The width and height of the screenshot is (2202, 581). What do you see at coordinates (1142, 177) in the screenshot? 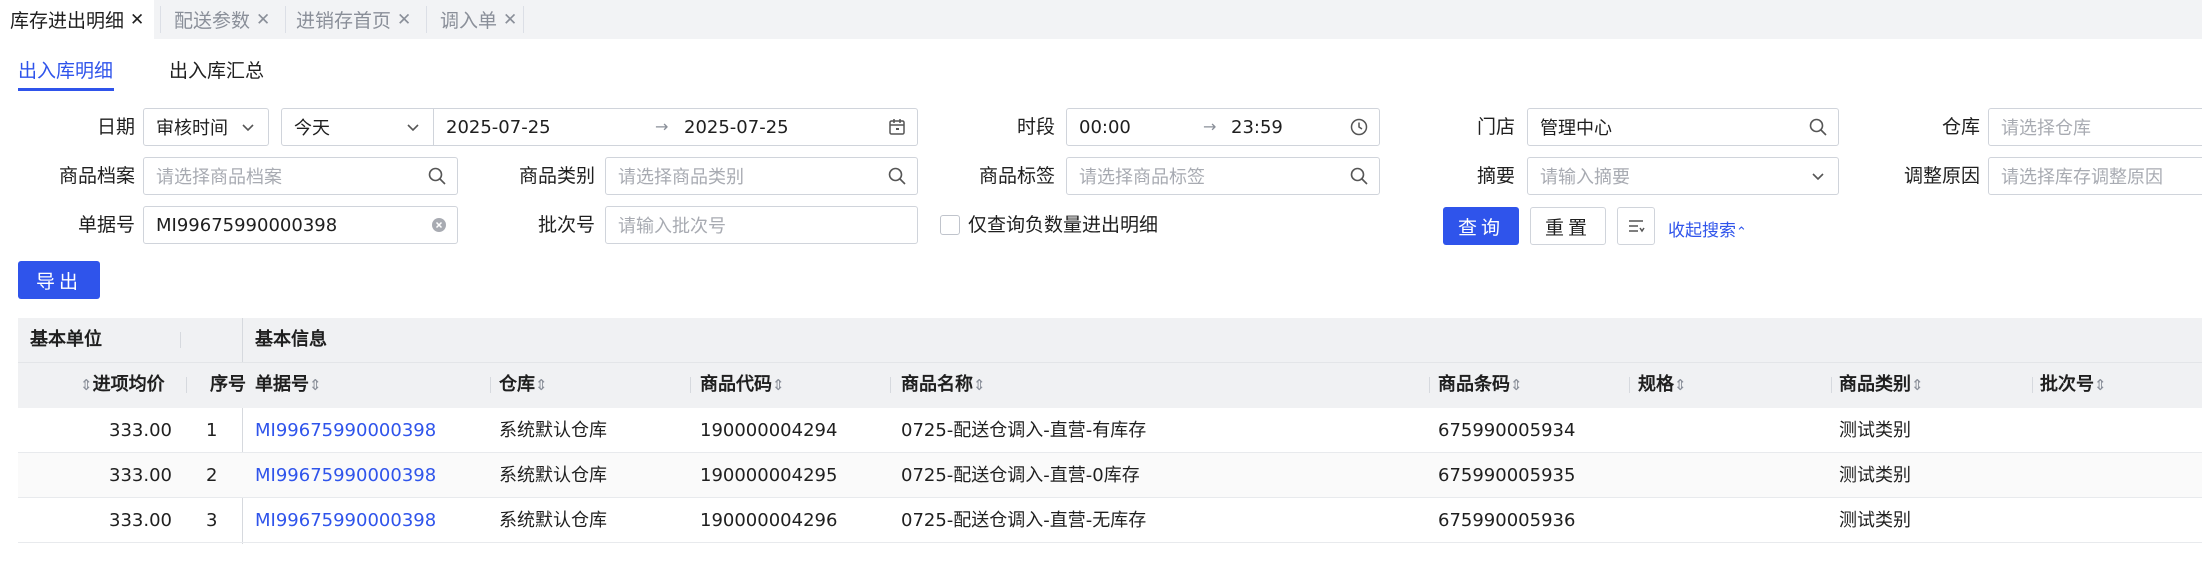
I see `product-tag-placeholder: 请选择商品标签` at bounding box center [1142, 177].